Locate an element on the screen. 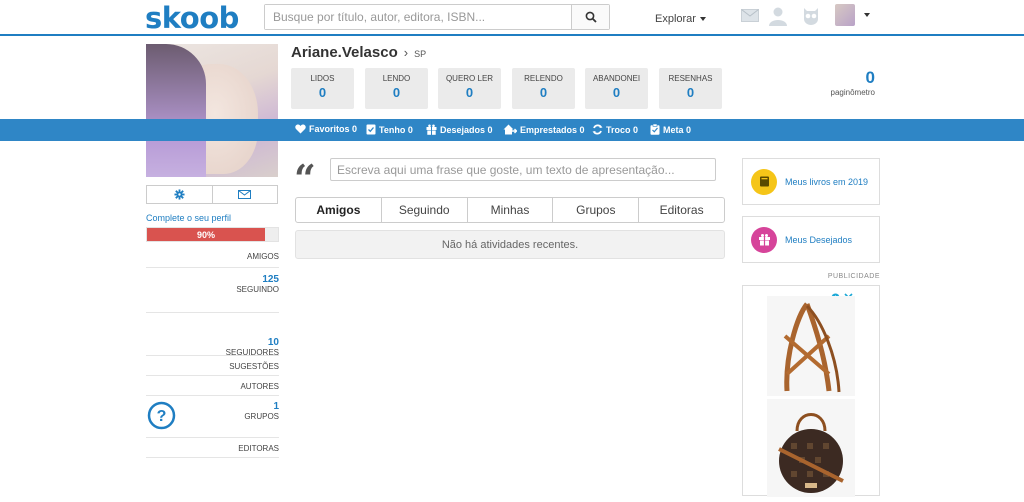 This screenshot has width=1024, height=502. heart-icon is located at coordinates (300, 129).